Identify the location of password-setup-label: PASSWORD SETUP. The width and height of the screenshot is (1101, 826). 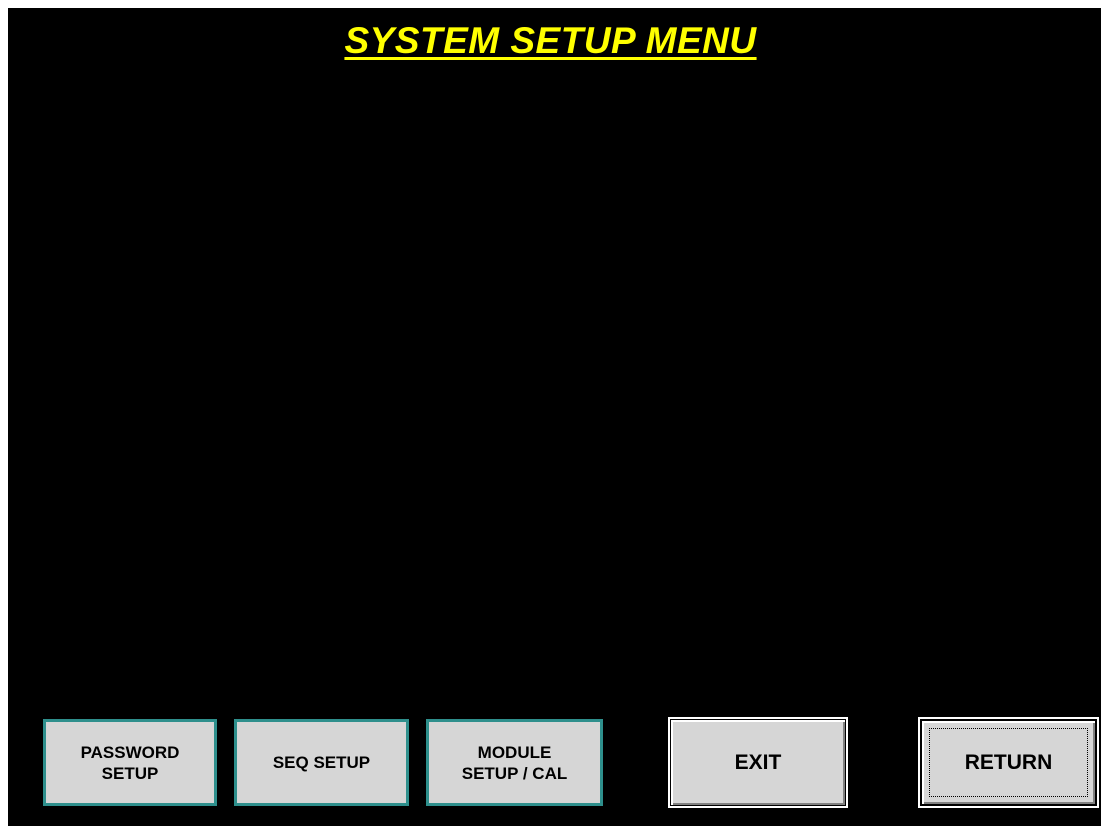
(130, 762).